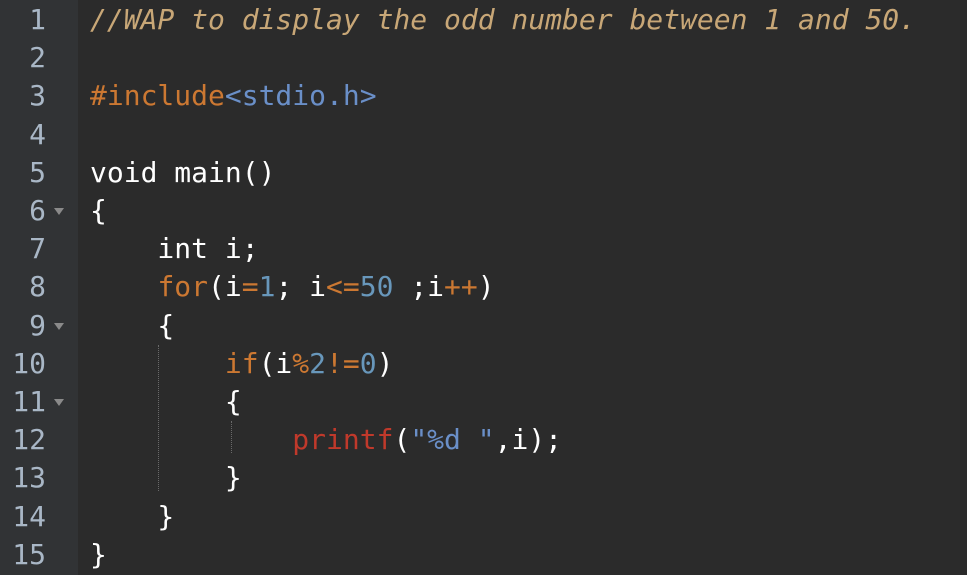 This screenshot has height=575, width=967. I want to click on code-token: #include, so click(157, 96).